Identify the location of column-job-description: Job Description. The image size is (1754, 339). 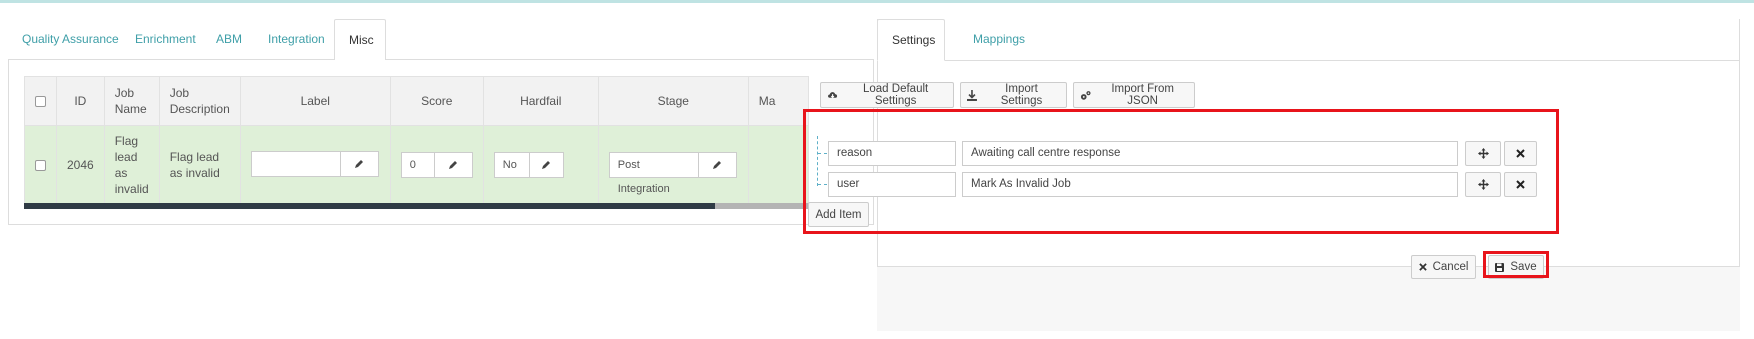
(199, 101).